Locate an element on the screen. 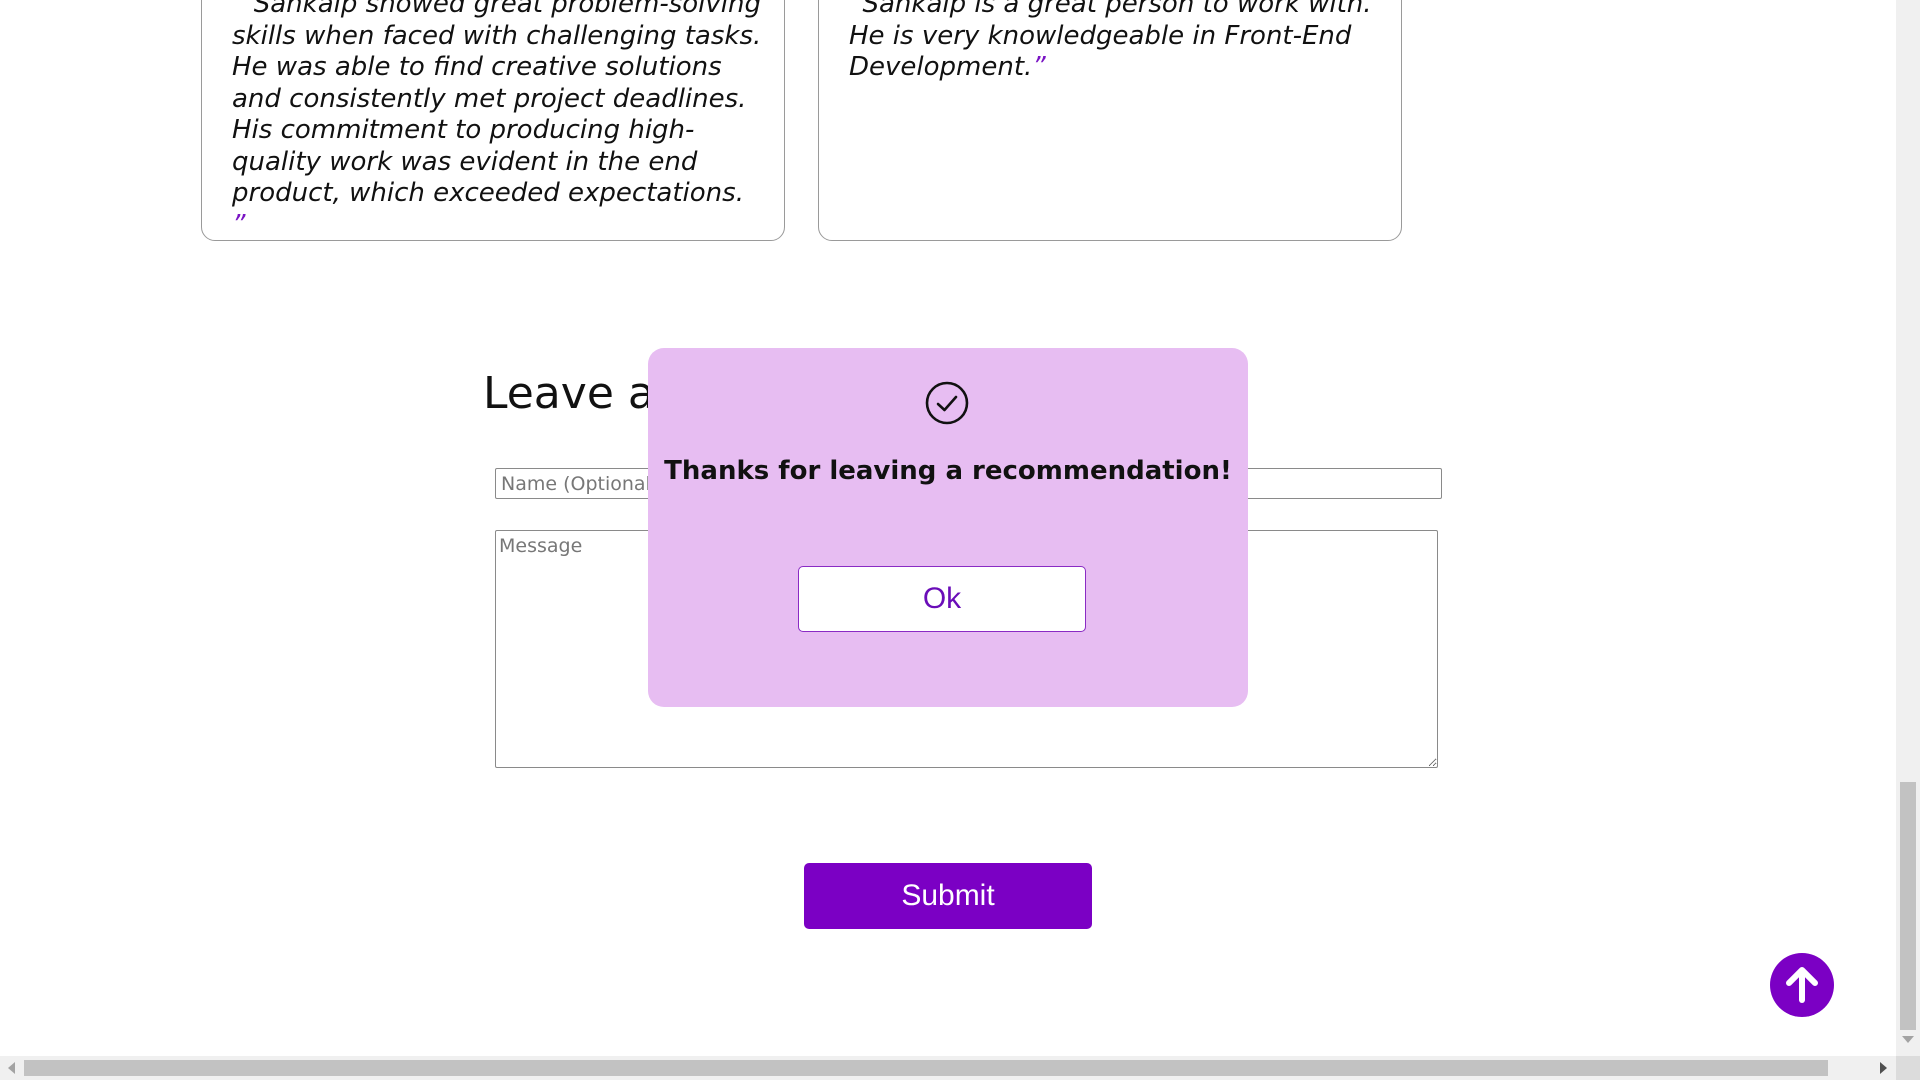  vertical-scrollbar-thumb is located at coordinates (1908, 906).